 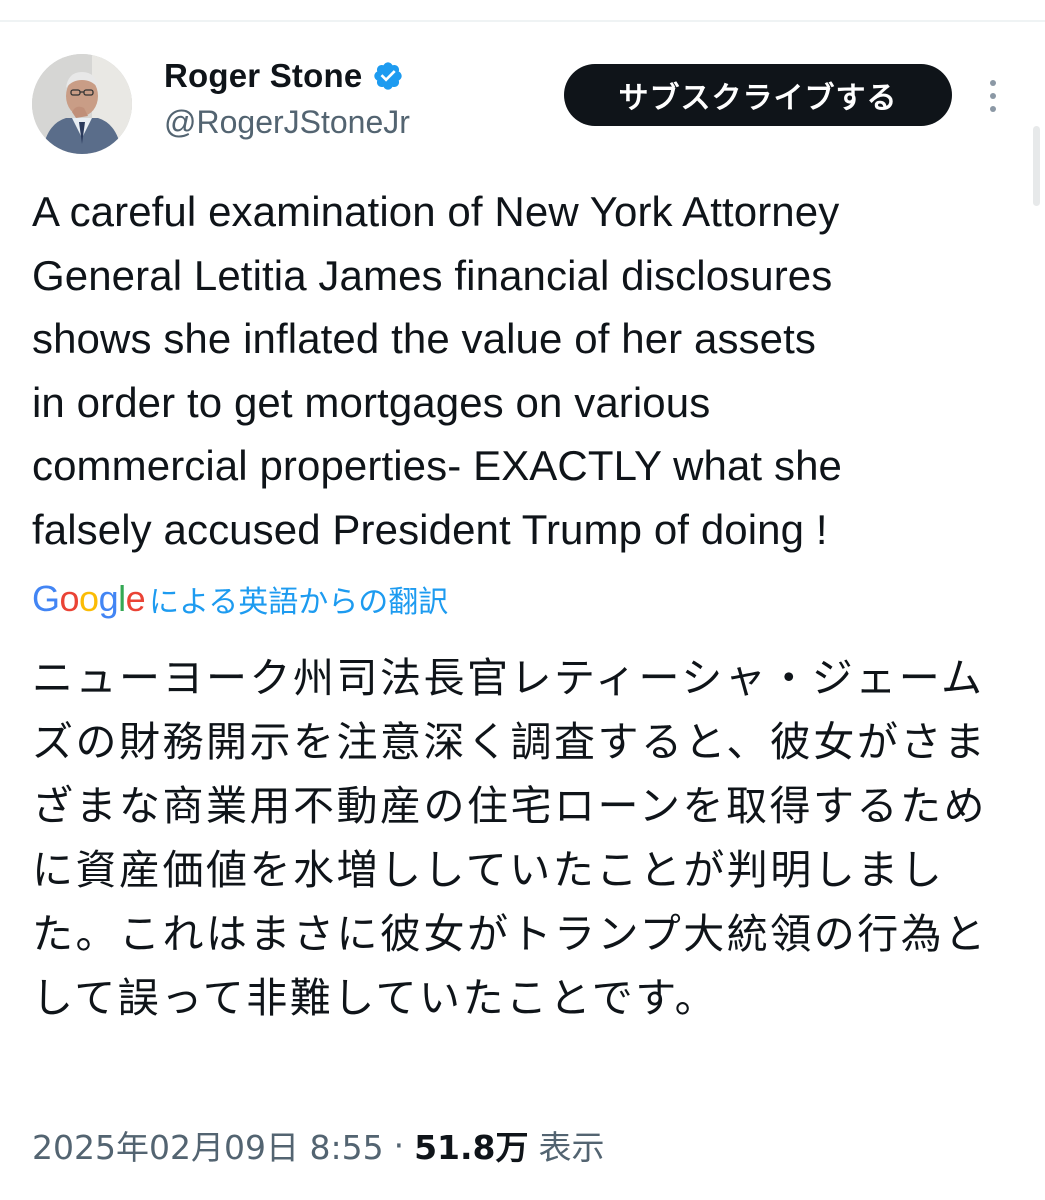 What do you see at coordinates (208, 1145) in the screenshot?
I see `tweet-timestamp: 2025年02月09日 8:55` at bounding box center [208, 1145].